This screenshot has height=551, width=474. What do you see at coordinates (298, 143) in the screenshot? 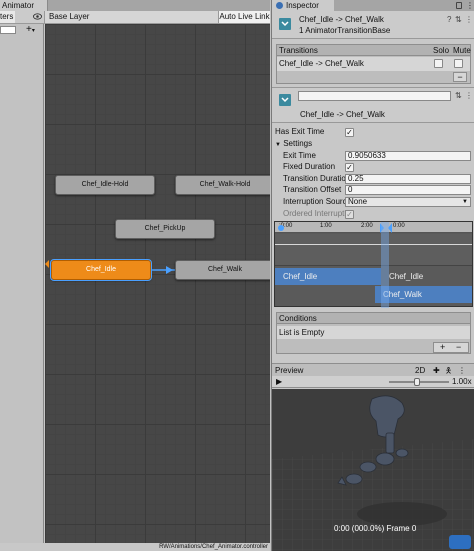
I see `settings-label: Settings` at bounding box center [298, 143].